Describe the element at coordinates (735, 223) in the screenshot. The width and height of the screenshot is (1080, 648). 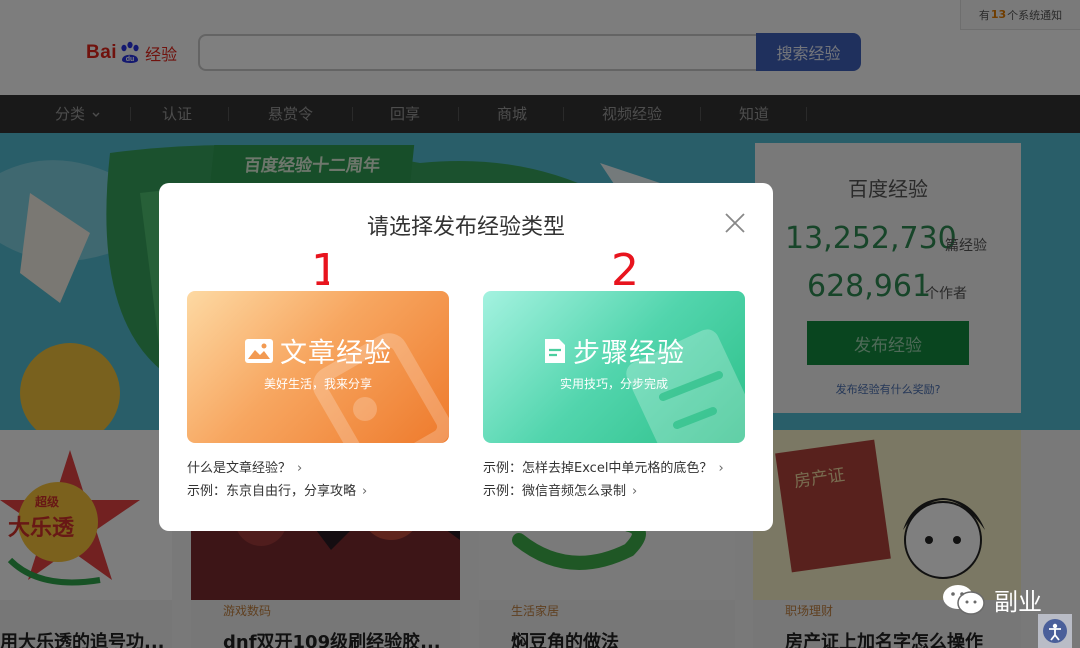
I see `close-icon` at that location.